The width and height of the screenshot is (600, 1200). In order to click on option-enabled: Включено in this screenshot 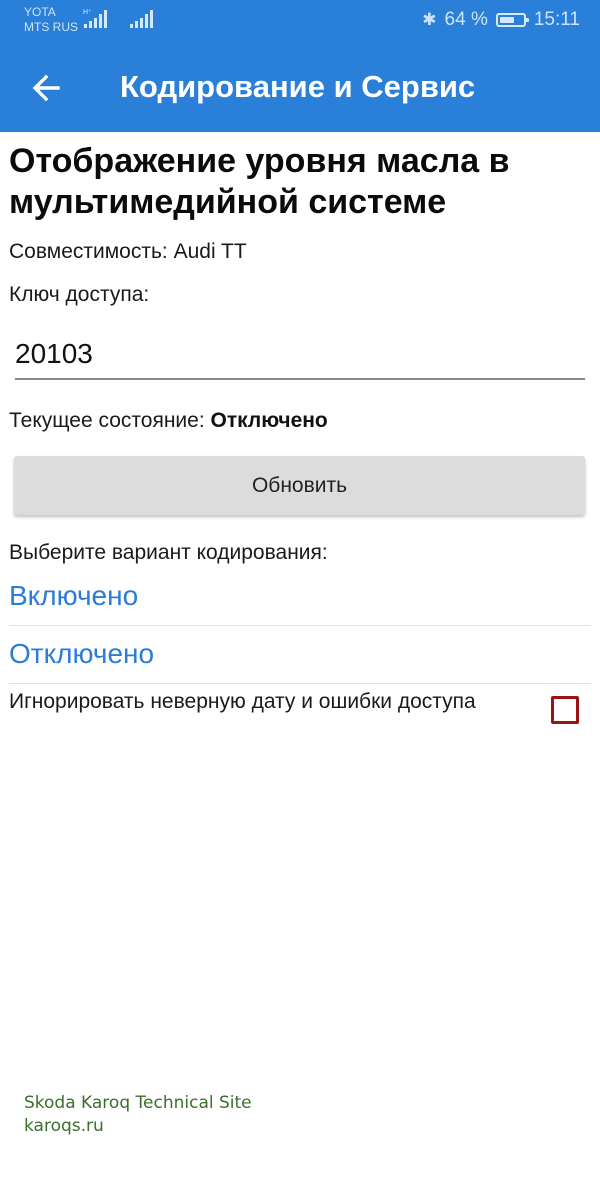, I will do `click(300, 602)`.